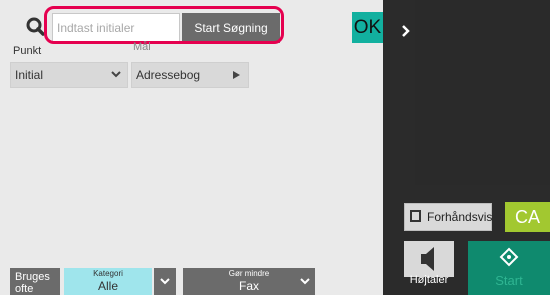 This screenshot has height=306, width=550. Describe the element at coordinates (108, 273) in the screenshot. I see `kategori-title: Kategori` at that location.